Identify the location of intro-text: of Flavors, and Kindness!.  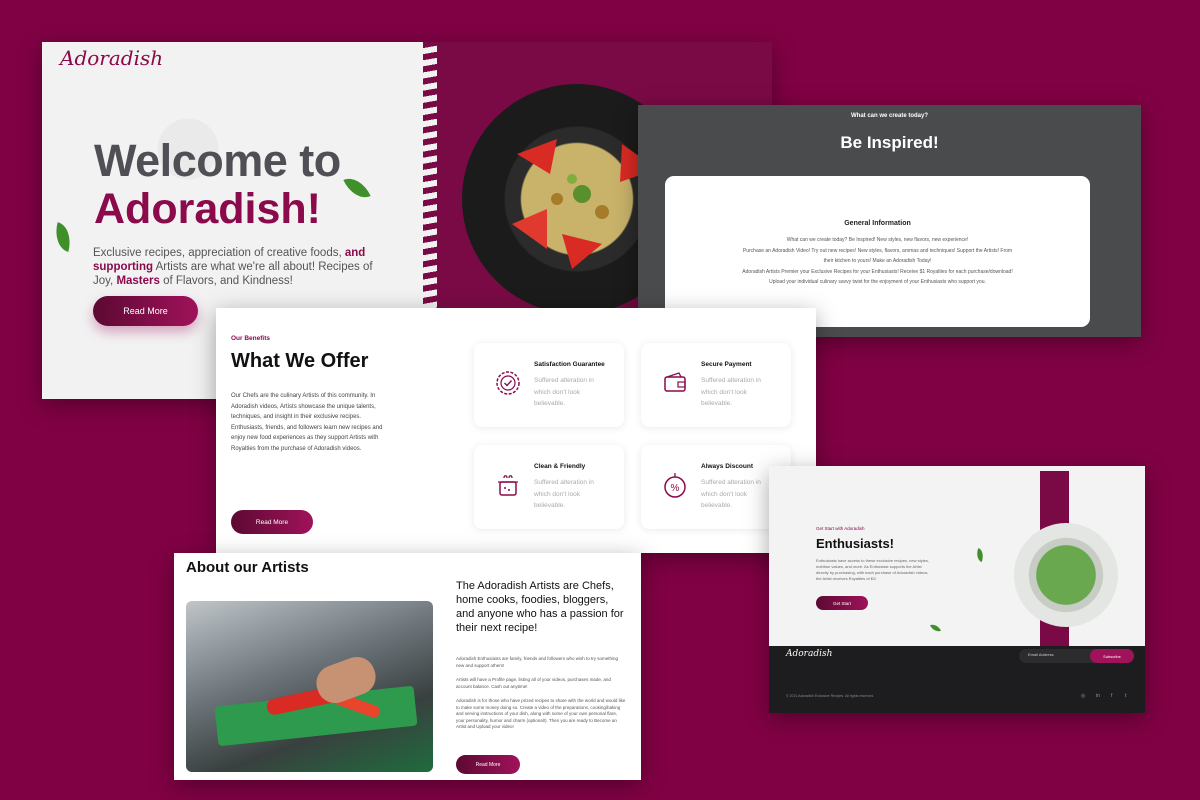
(226, 281).